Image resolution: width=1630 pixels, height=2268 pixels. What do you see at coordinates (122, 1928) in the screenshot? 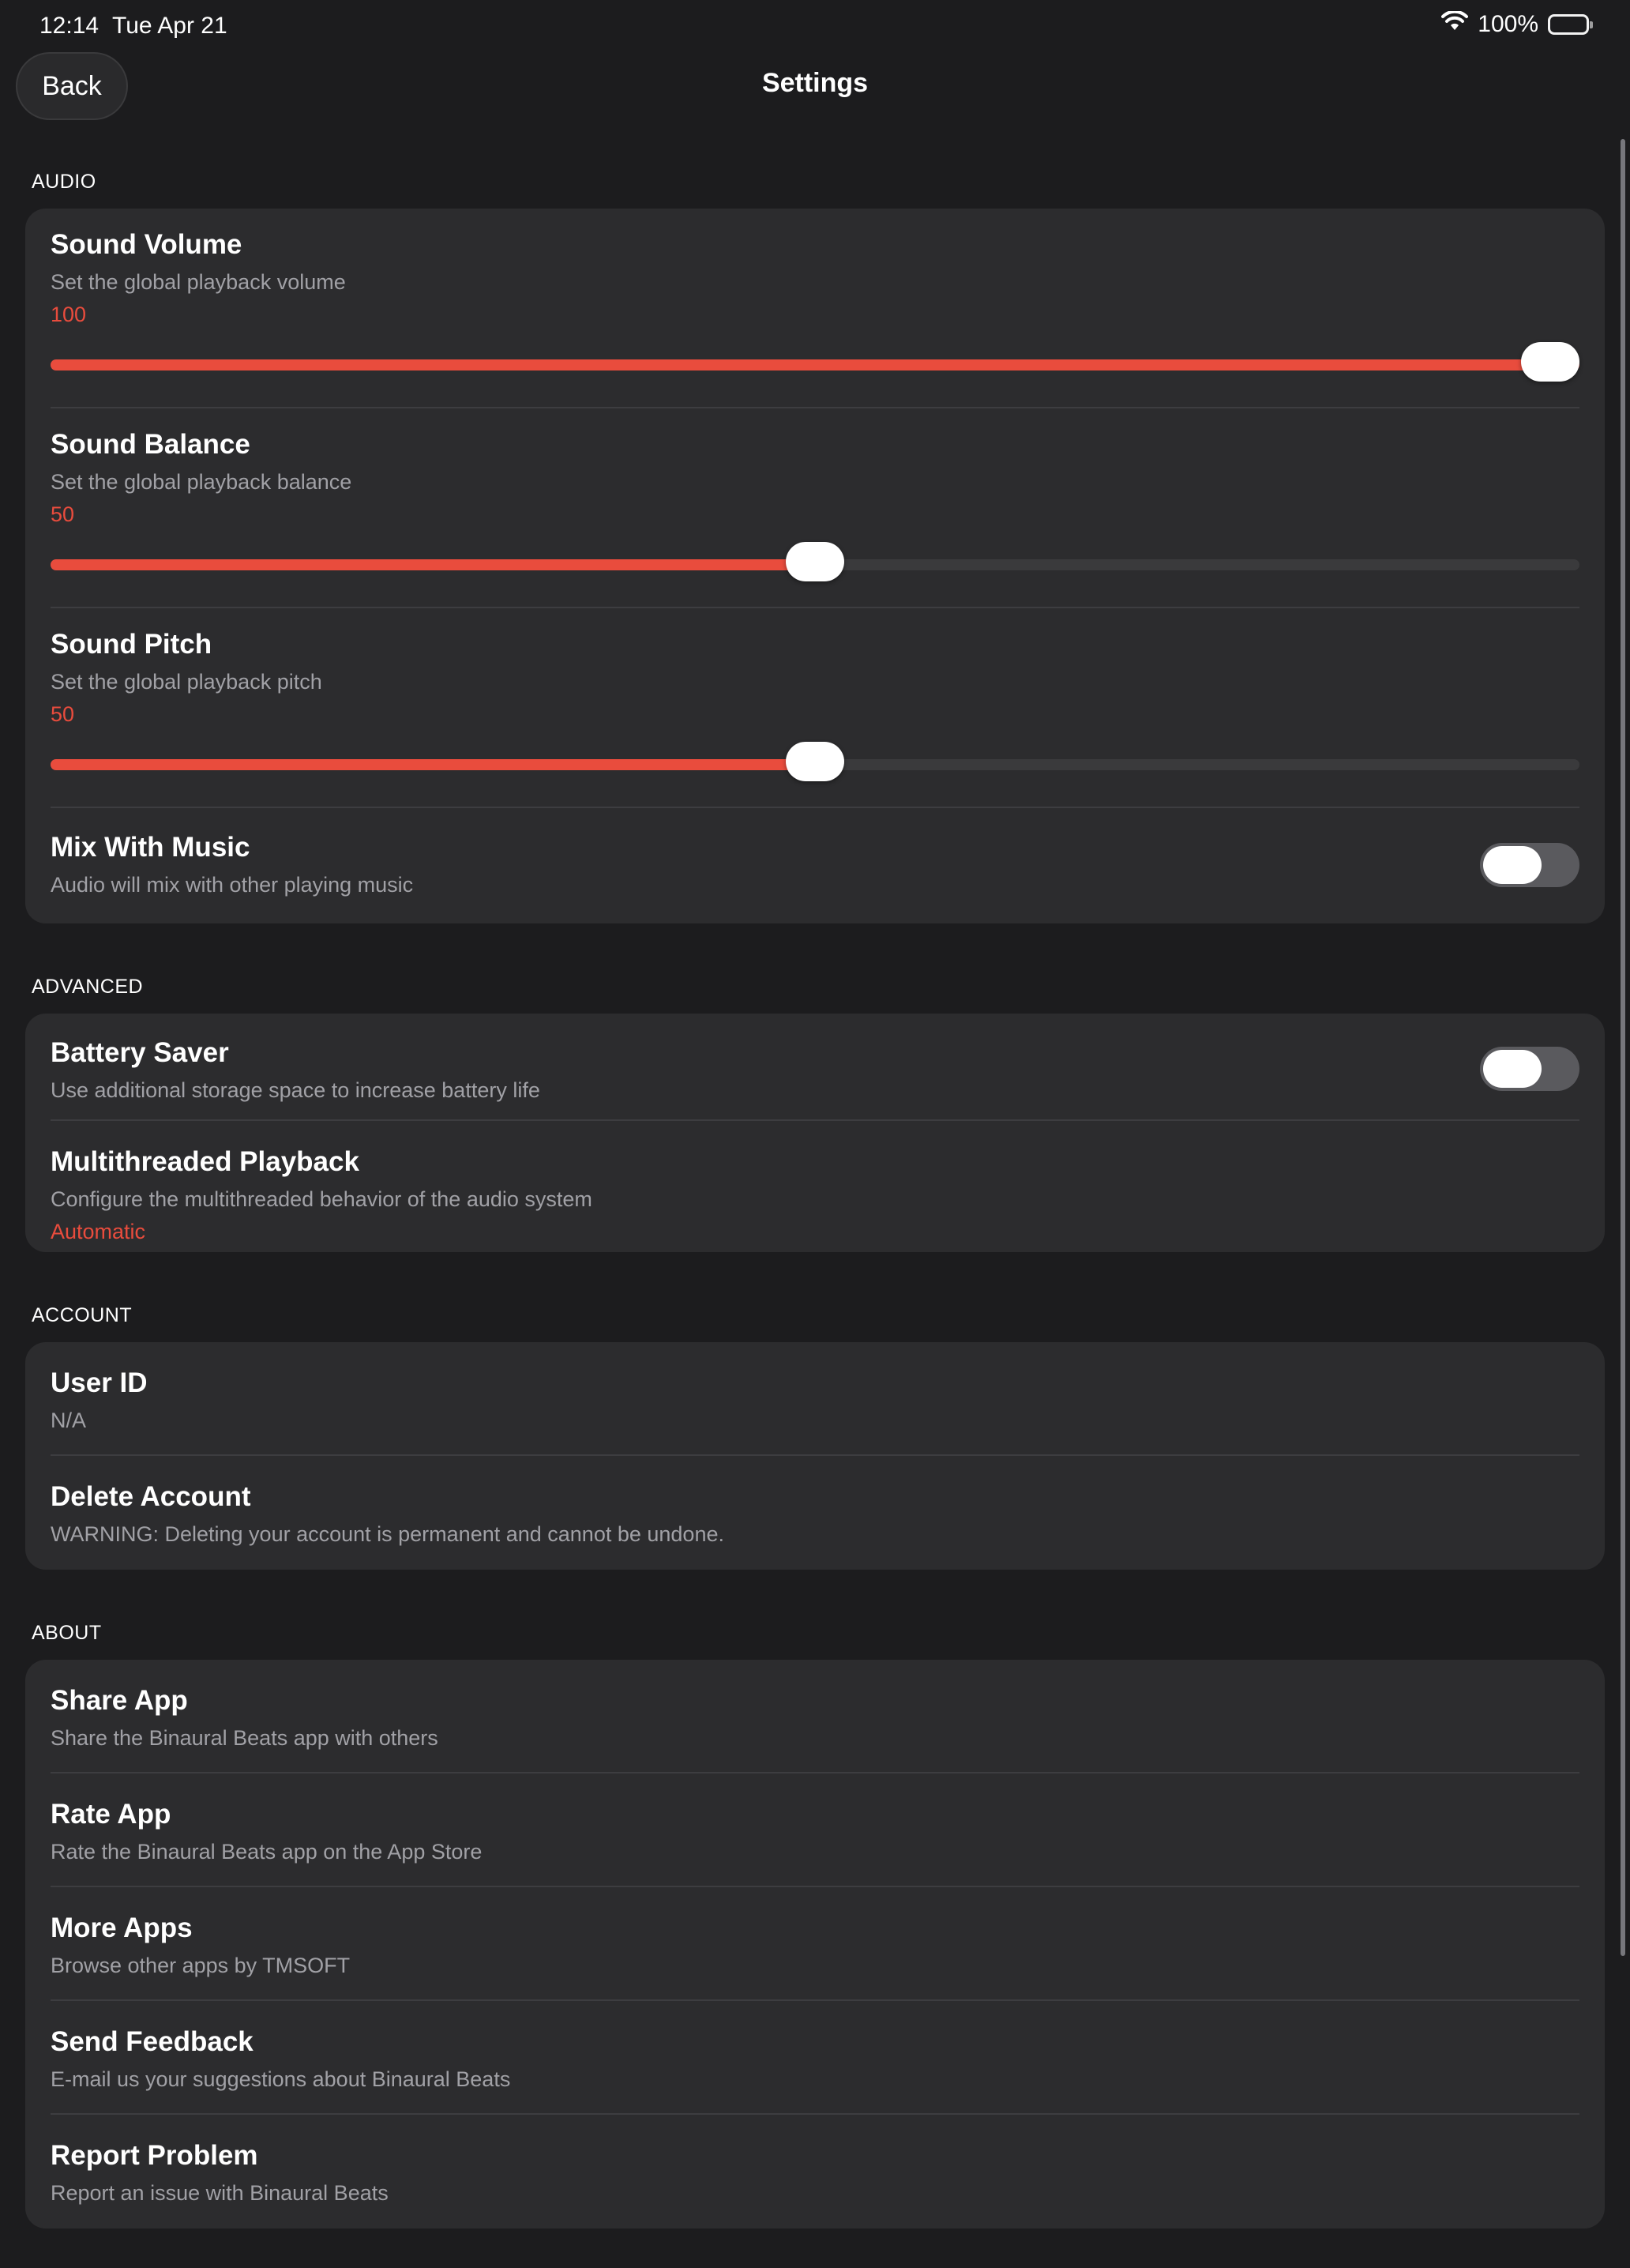
I see `row-title: More Apps` at bounding box center [122, 1928].